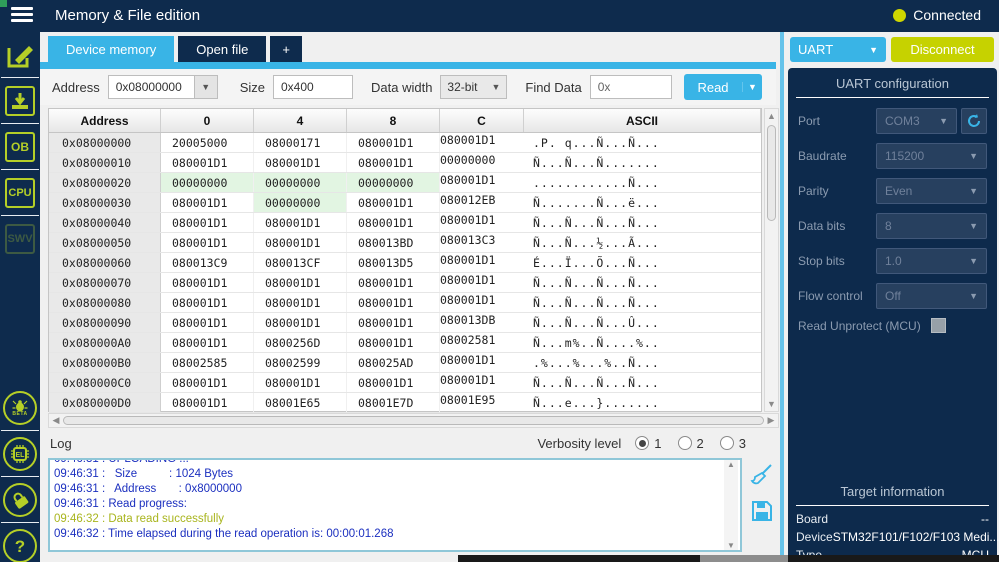  I want to click on column-header: 0, so click(207, 120).